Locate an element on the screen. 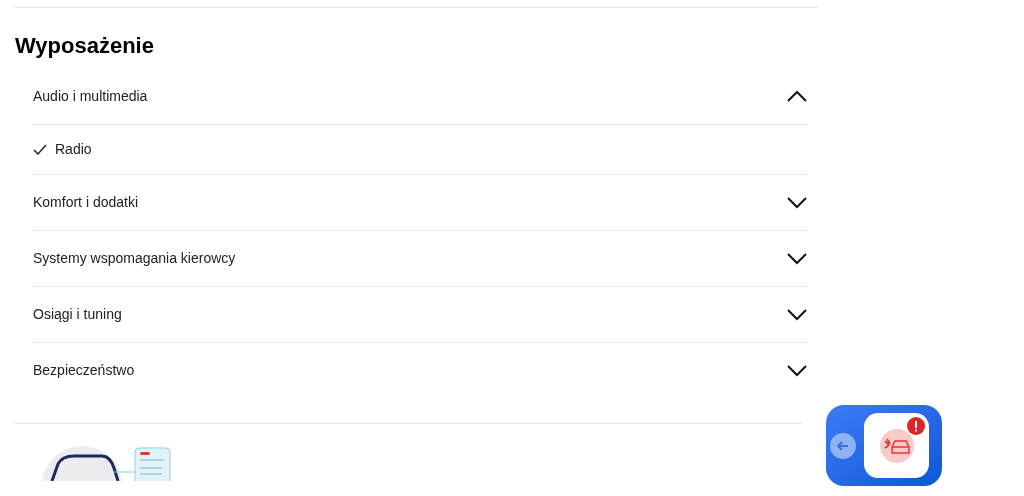 This screenshot has width=1024, height=496. accordion-header: Bezpieczeństwo is located at coordinates (420, 370).